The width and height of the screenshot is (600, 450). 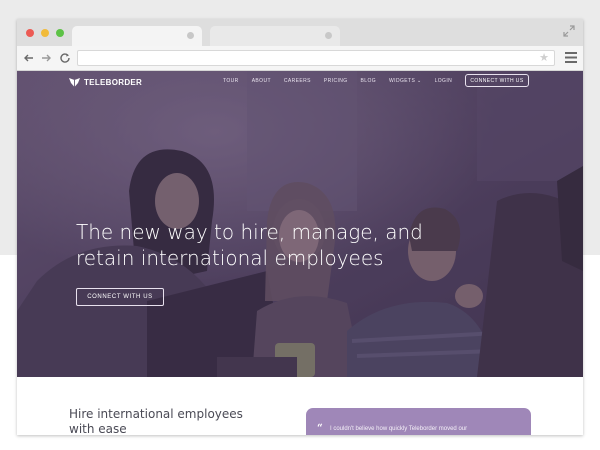 What do you see at coordinates (571, 57) in the screenshot?
I see `hamburger-menu-icon` at bounding box center [571, 57].